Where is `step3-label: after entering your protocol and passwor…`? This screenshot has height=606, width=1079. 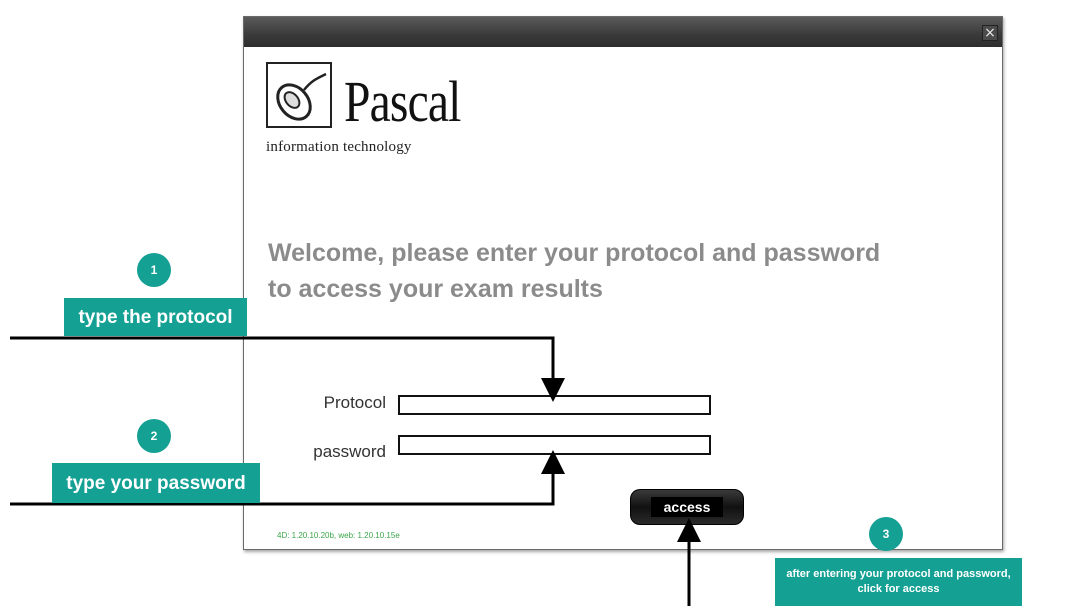 step3-label: after entering your protocol and passwor… is located at coordinates (898, 582).